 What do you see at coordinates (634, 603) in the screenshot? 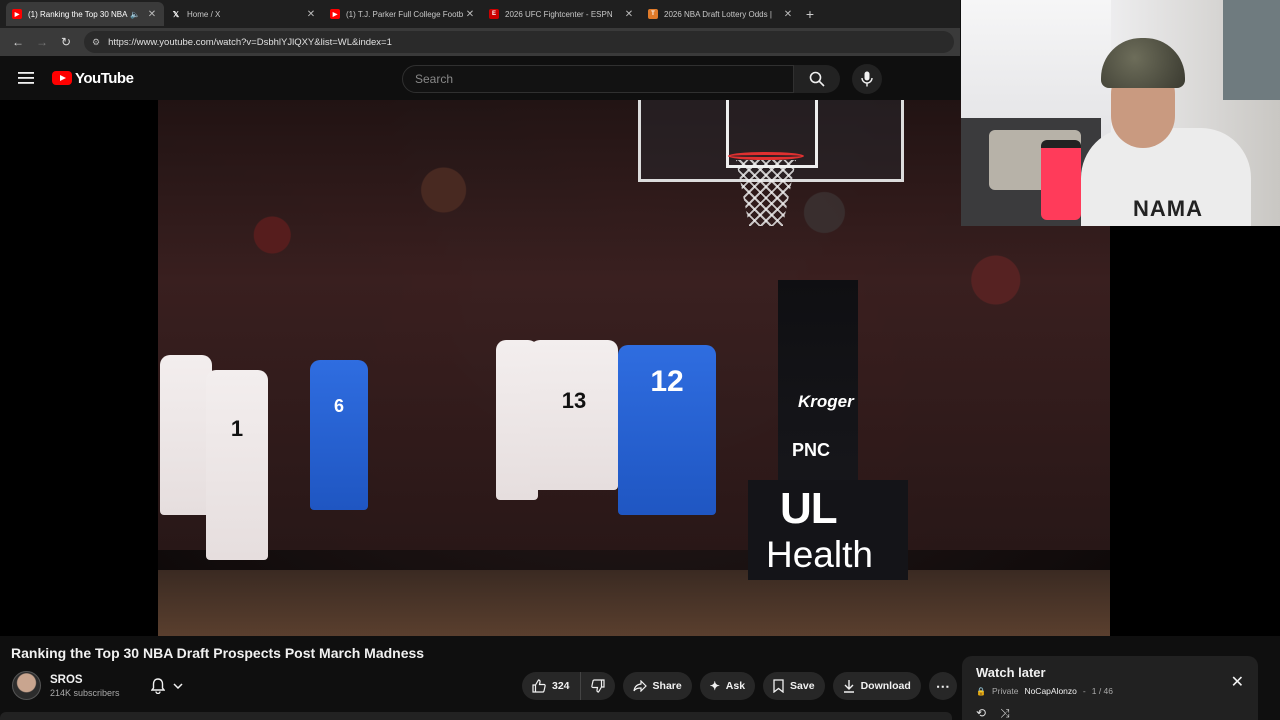
I see `court-floor` at bounding box center [634, 603].